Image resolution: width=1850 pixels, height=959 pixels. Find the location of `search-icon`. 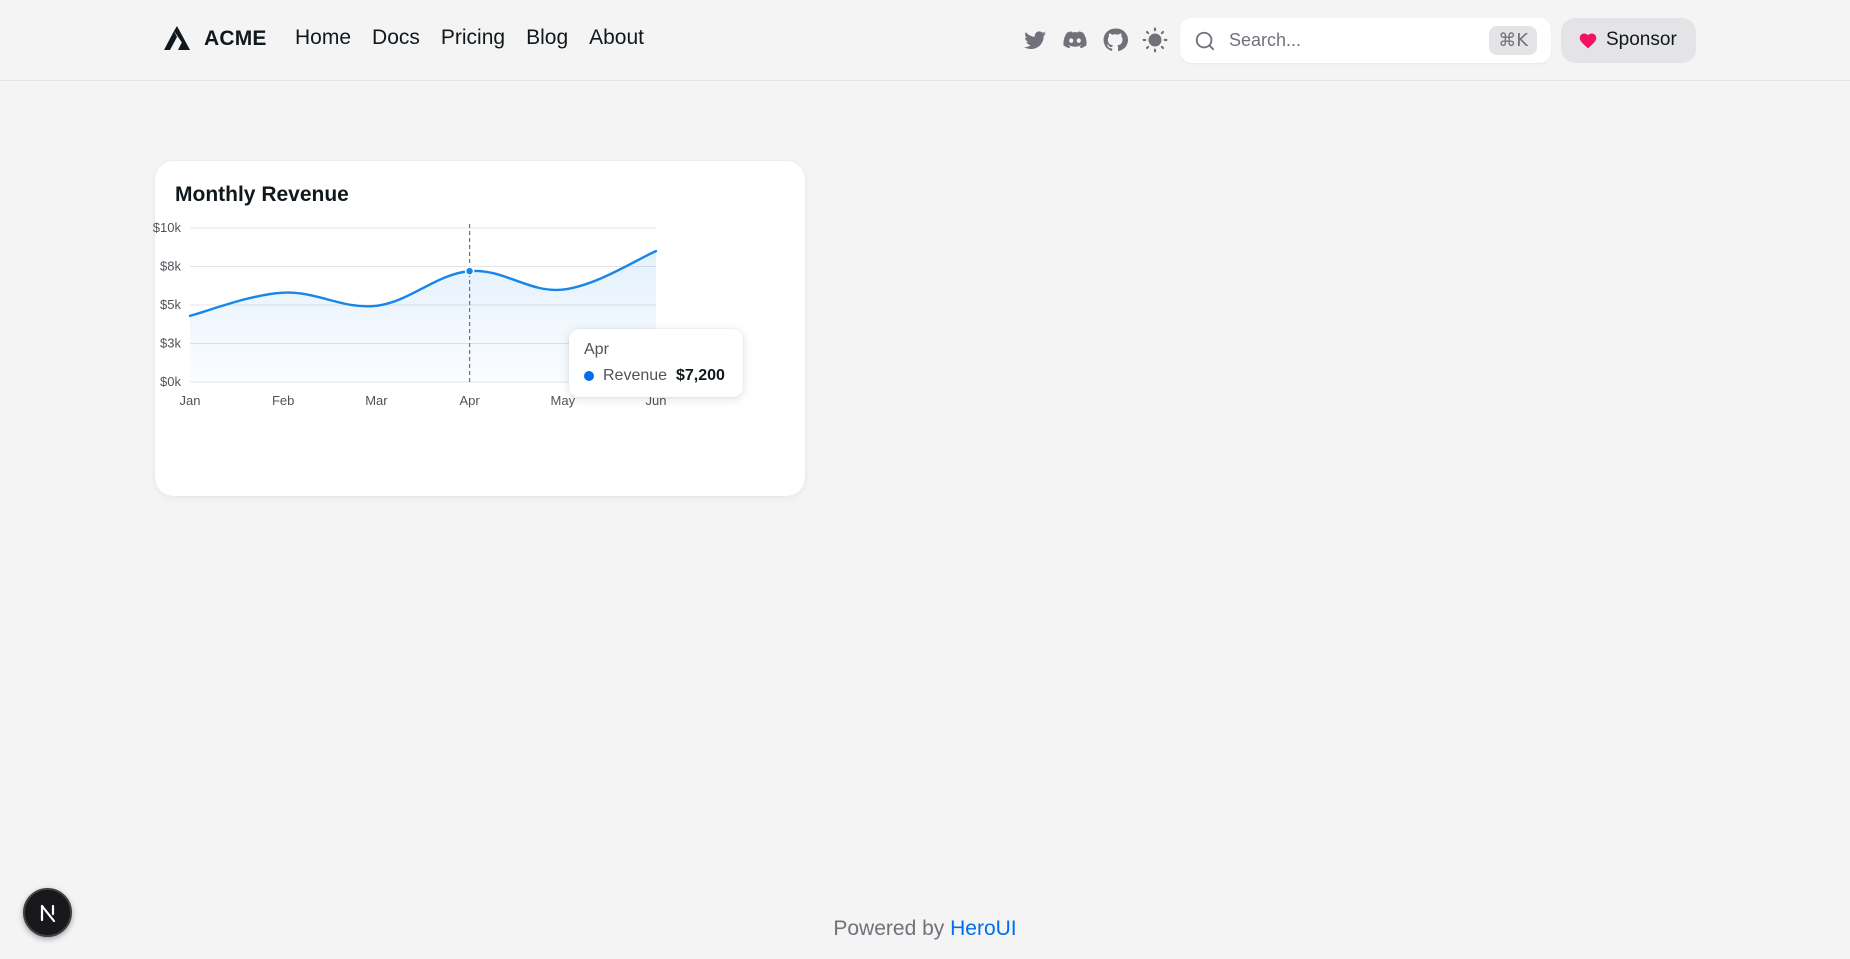

search-icon is located at coordinates (1205, 41).